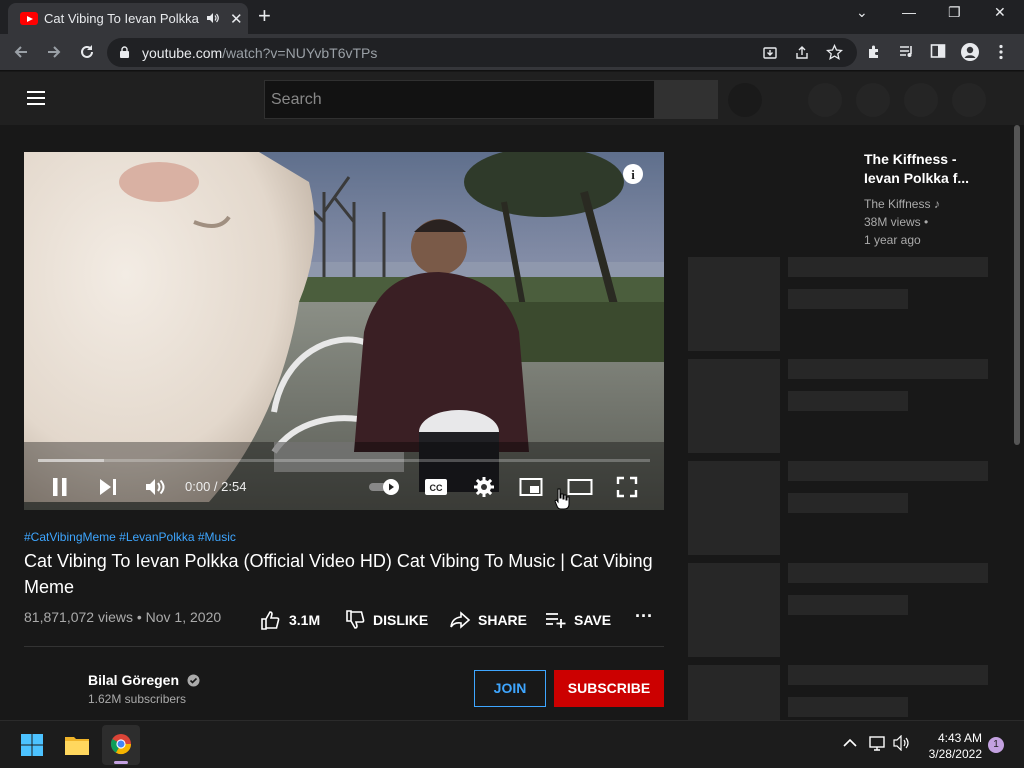  What do you see at coordinates (32, 745) in the screenshot?
I see `windows-start-icon` at bounding box center [32, 745].